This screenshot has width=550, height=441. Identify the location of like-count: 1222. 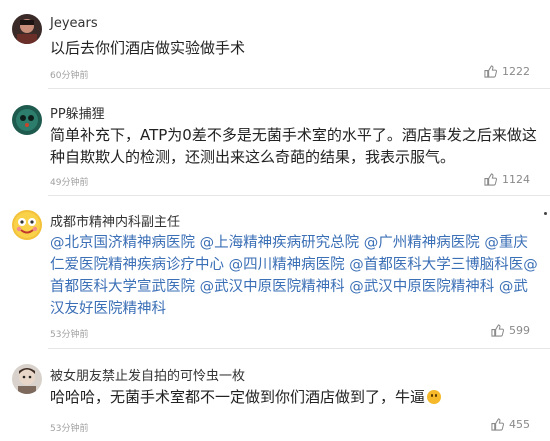
(516, 71).